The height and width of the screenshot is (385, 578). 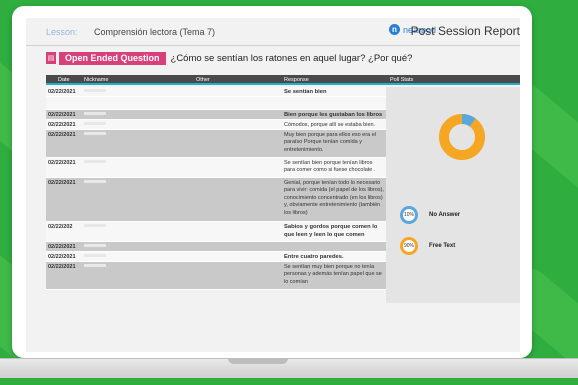 I want to click on row-response: Bien porque les gustaban los libros, so click(x=333, y=115).